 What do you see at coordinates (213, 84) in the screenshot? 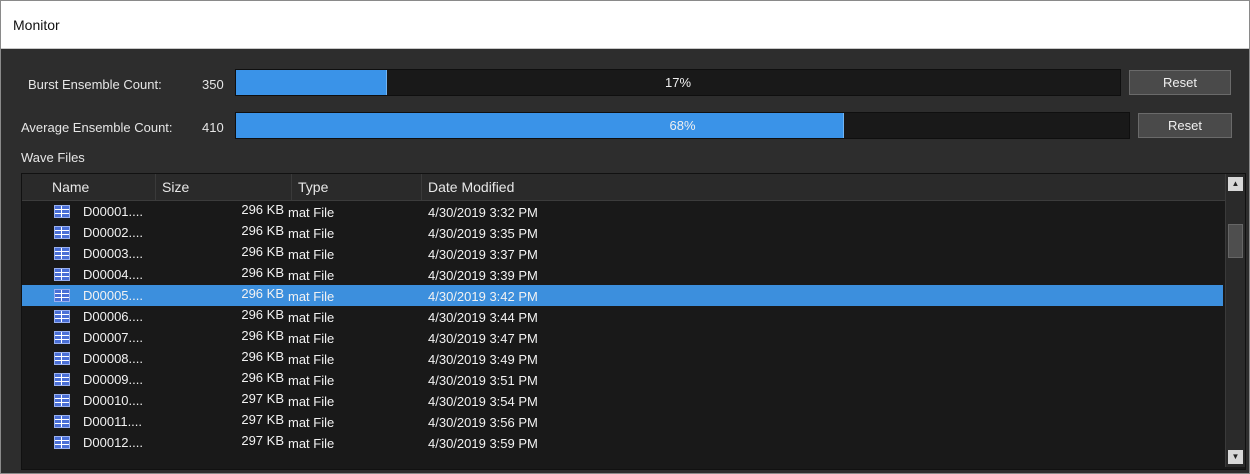
I see `burst-ensemble-count: 350` at bounding box center [213, 84].